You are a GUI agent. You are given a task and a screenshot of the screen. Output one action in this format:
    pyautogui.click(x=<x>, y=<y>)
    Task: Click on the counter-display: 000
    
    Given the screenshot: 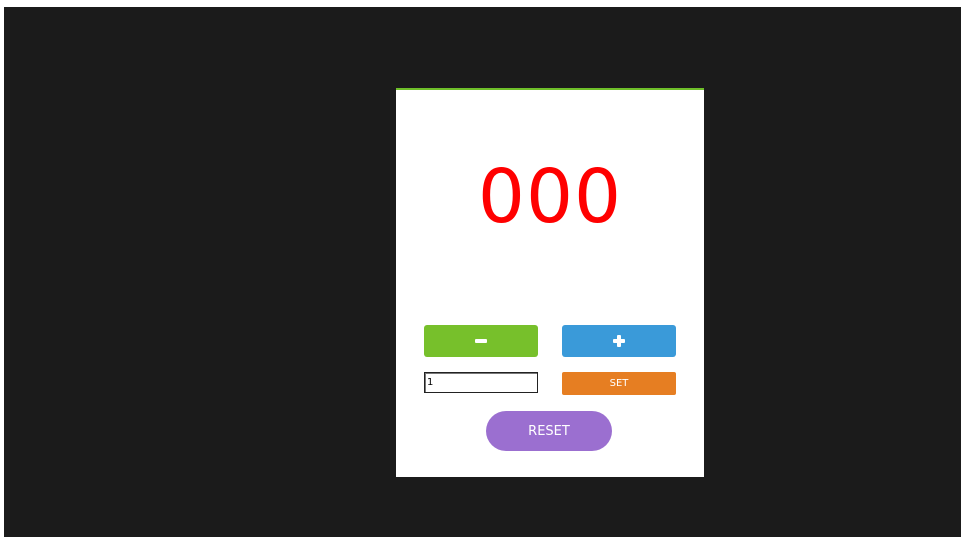 What is the action you would take?
    pyautogui.click(x=550, y=197)
    